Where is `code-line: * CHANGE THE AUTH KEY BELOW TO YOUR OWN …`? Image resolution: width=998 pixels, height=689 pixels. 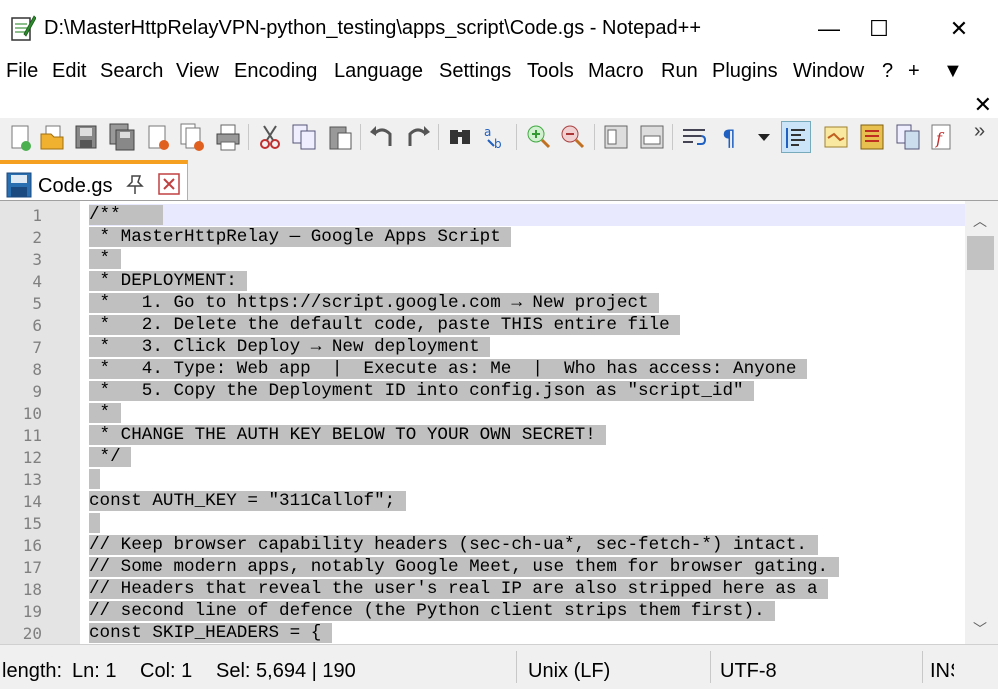
code-line: * CHANGE THE AUTH KEY BELOW TO YOUR OWN … is located at coordinates (348, 435).